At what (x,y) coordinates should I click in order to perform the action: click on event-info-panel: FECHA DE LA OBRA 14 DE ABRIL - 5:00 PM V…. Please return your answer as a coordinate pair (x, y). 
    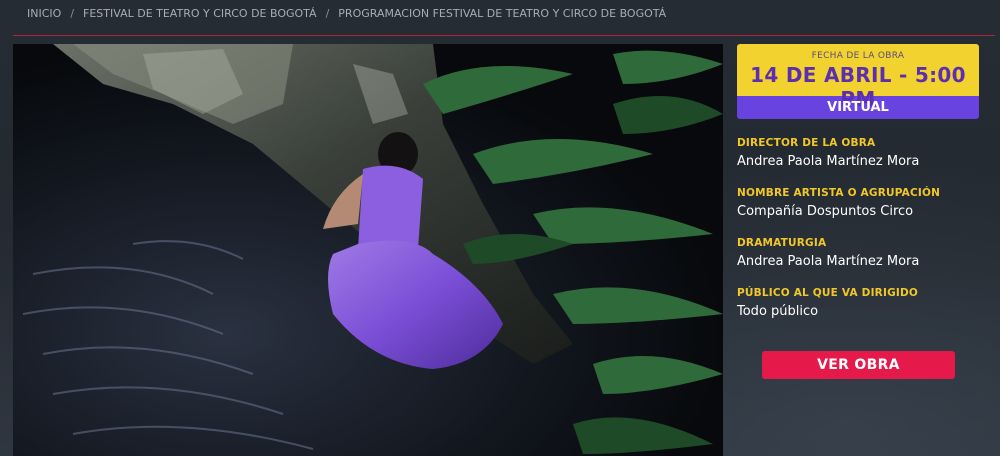
    Looking at the image, I should click on (858, 181).